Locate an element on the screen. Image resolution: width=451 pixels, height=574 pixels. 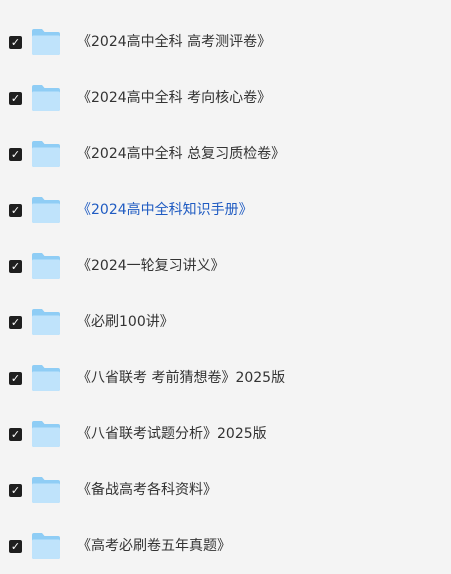
list-item: ✓ 《备战高考各科资料》 is located at coordinates (225, 490).